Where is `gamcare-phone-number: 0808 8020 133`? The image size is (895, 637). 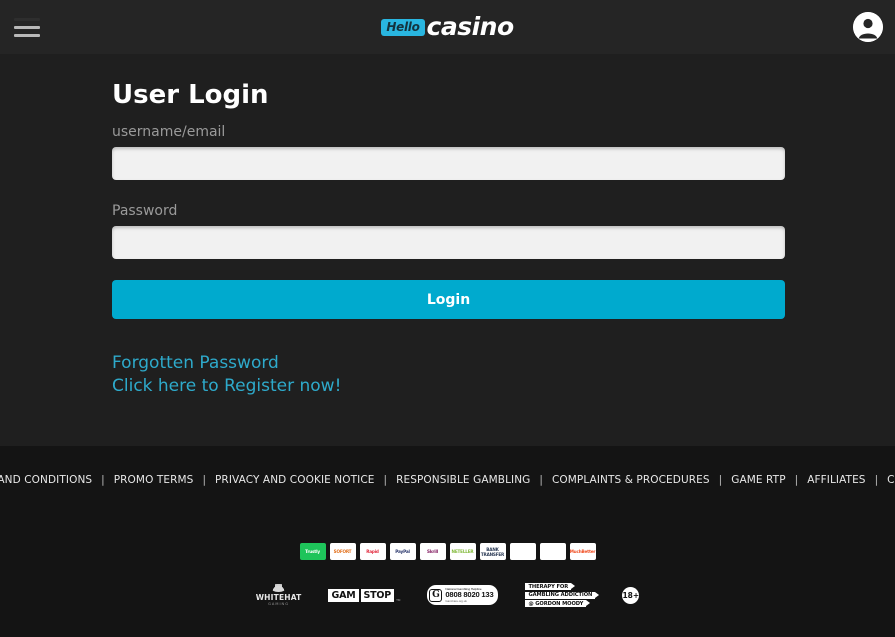
gamcare-phone-number: 0808 8020 133 is located at coordinates (469, 594).